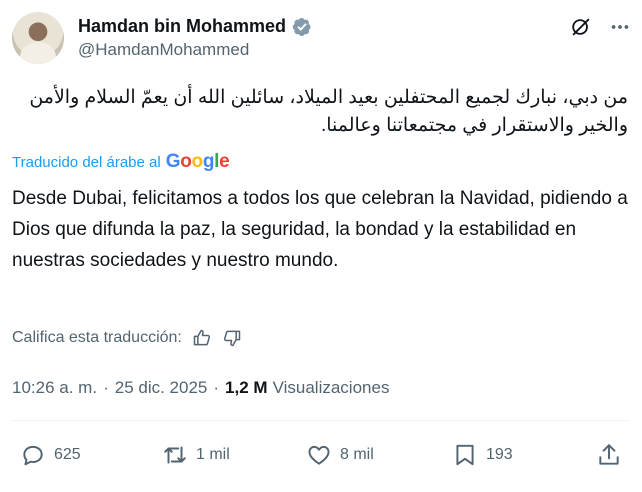  What do you see at coordinates (175, 455) in the screenshot?
I see `repost-icon` at bounding box center [175, 455].